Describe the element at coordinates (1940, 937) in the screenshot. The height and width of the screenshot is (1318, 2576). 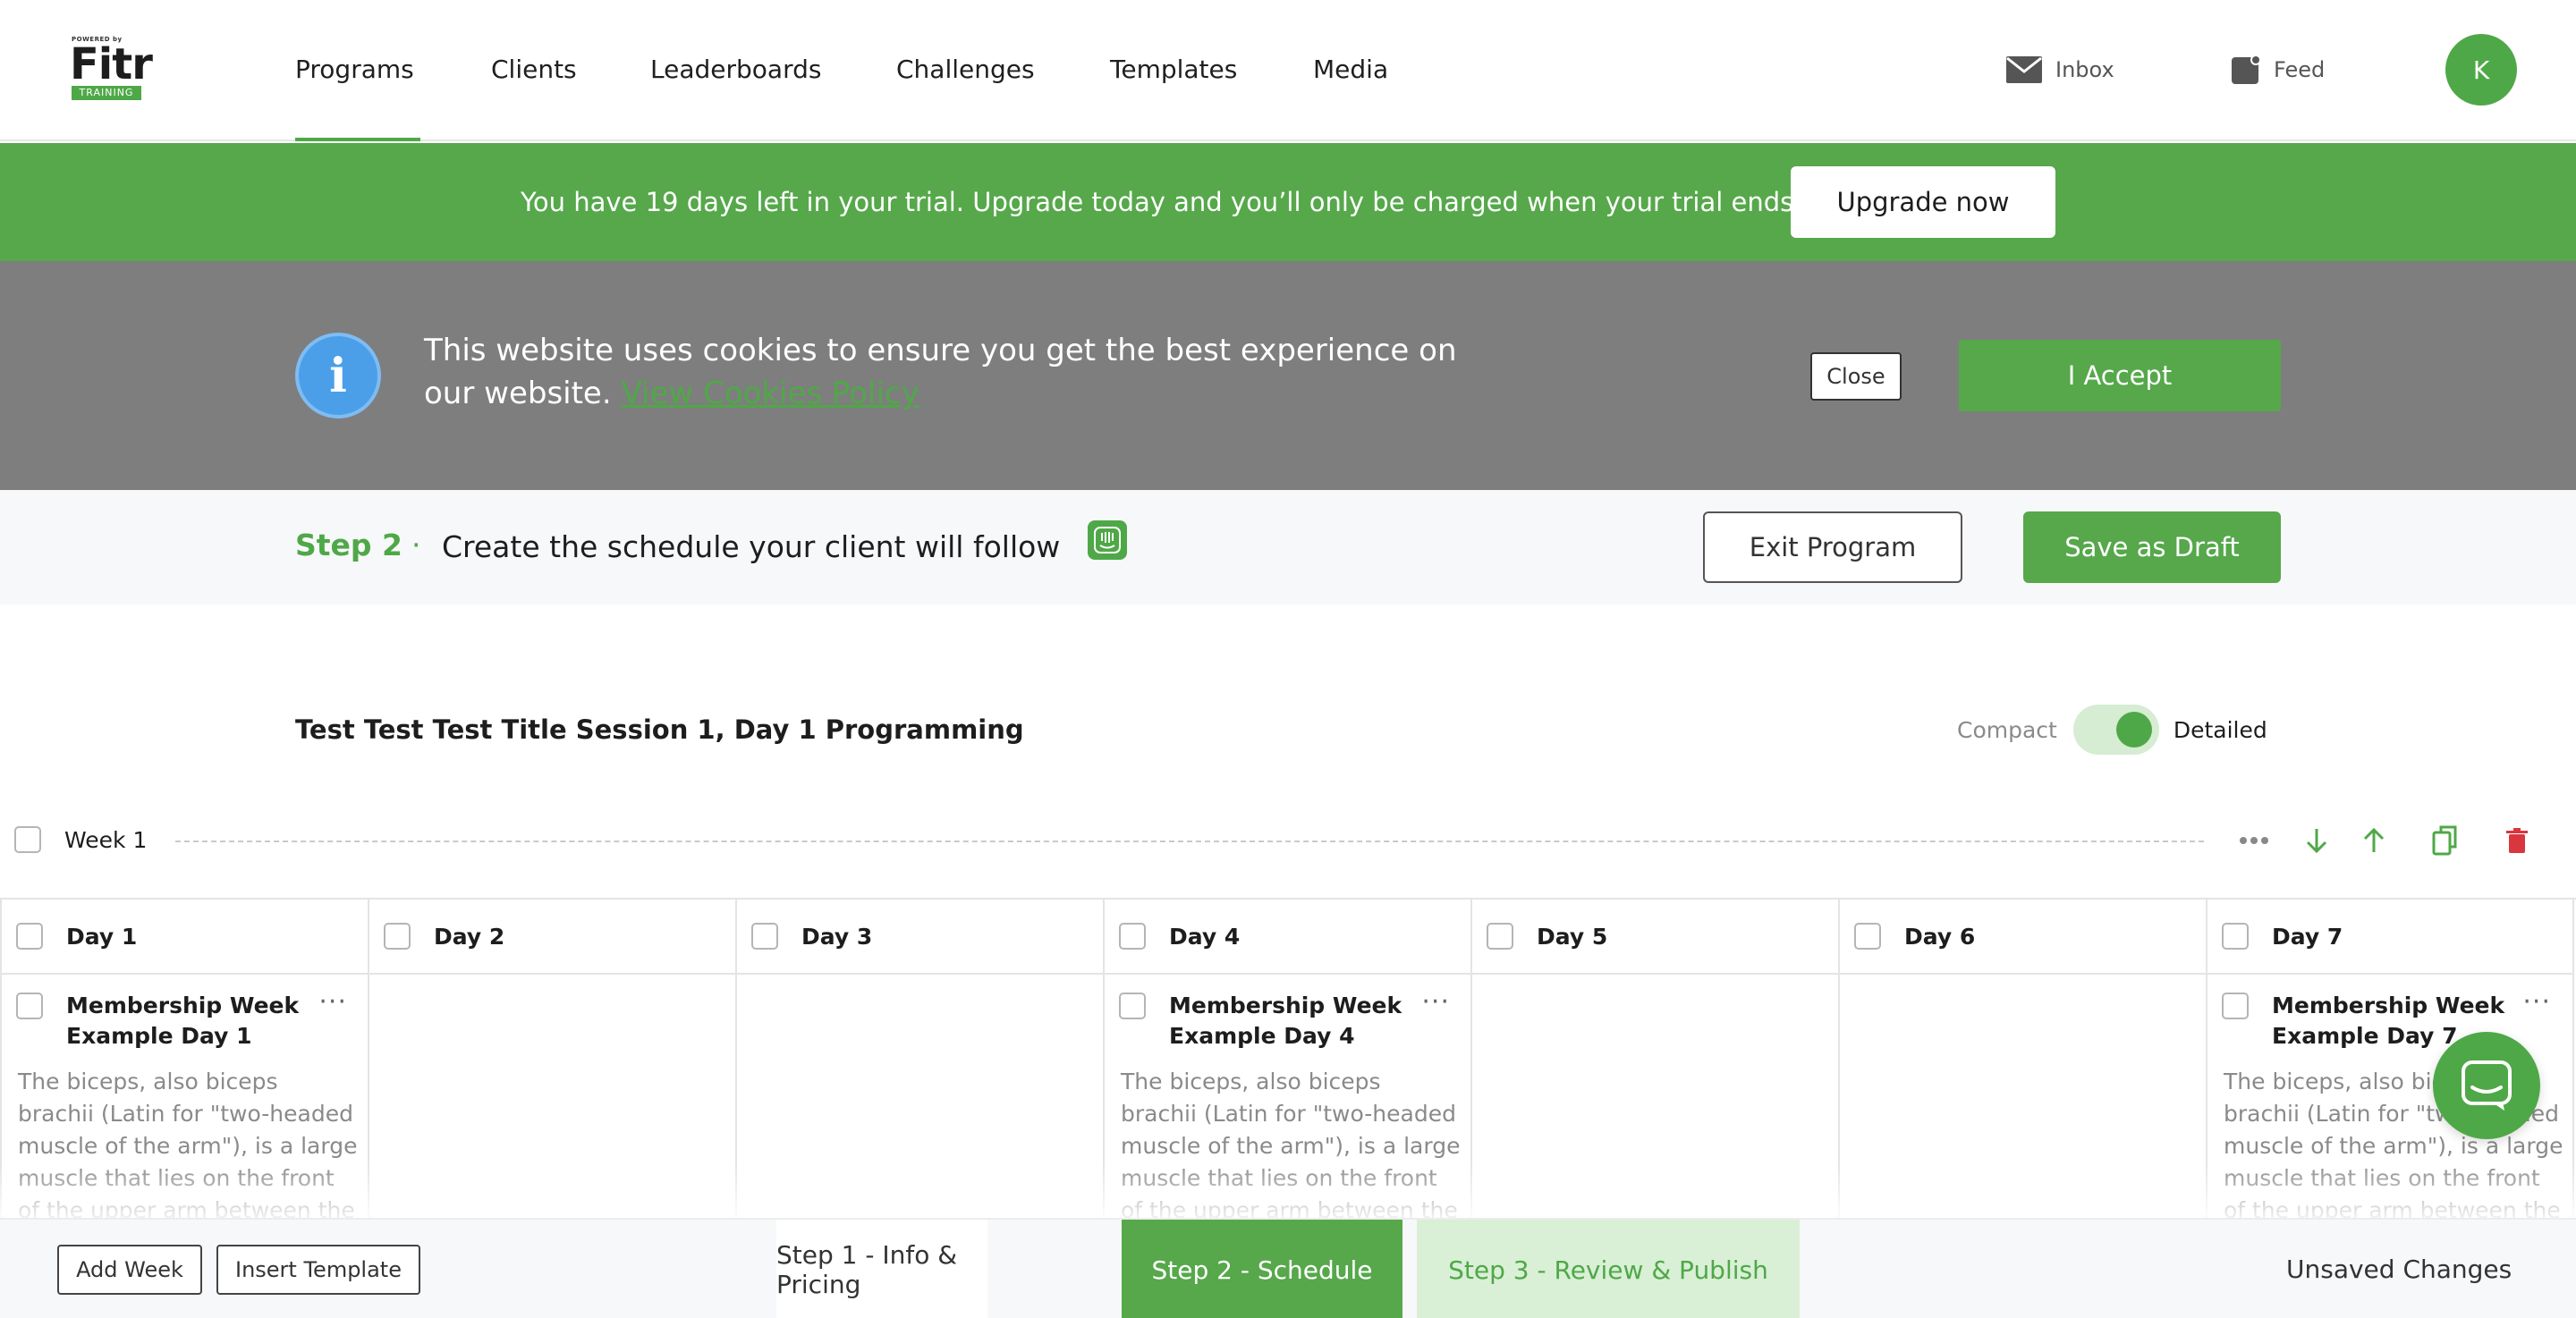
I see `day-label: Day 6` at that location.